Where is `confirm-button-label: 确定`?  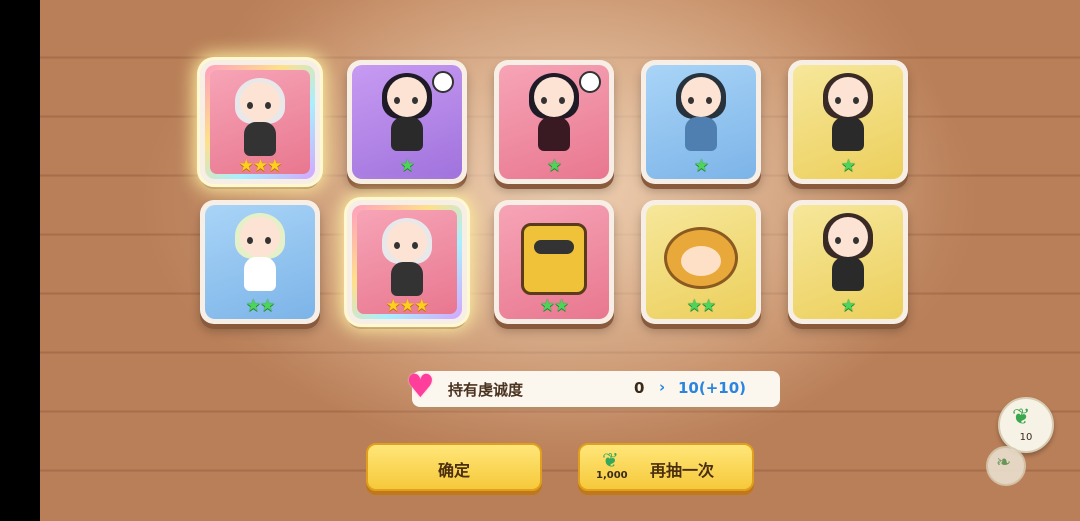
confirm-button-label: 确定 is located at coordinates (453, 470).